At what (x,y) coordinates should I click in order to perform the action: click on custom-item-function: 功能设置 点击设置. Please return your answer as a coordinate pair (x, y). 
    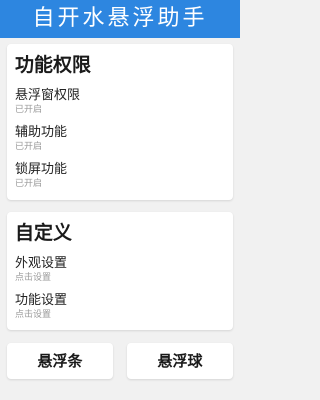
    Looking at the image, I should click on (120, 309).